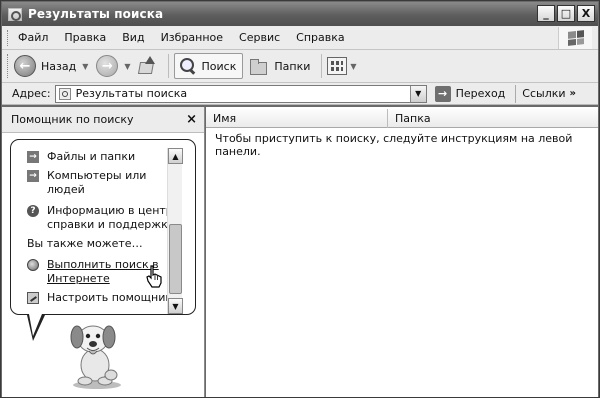 The height and width of the screenshot is (398, 600). I want to click on chevron-right-icon: », so click(573, 93).